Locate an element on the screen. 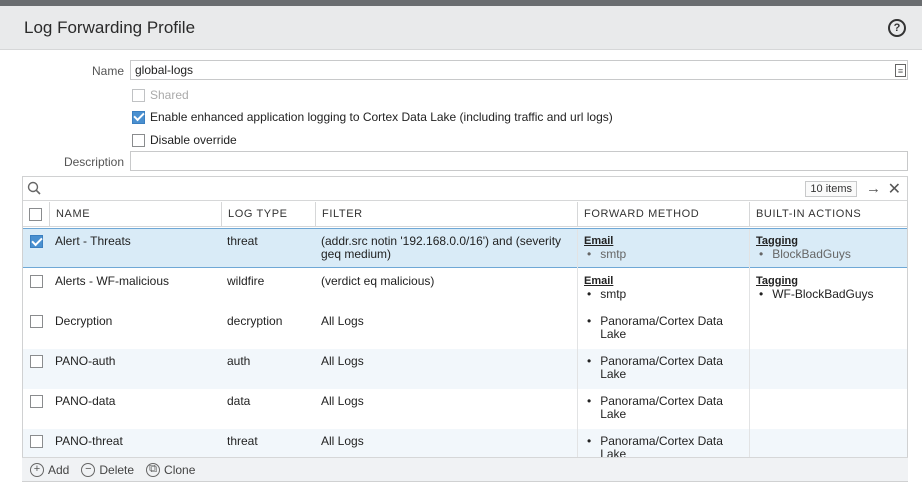  items-count: 10 items is located at coordinates (831, 189).